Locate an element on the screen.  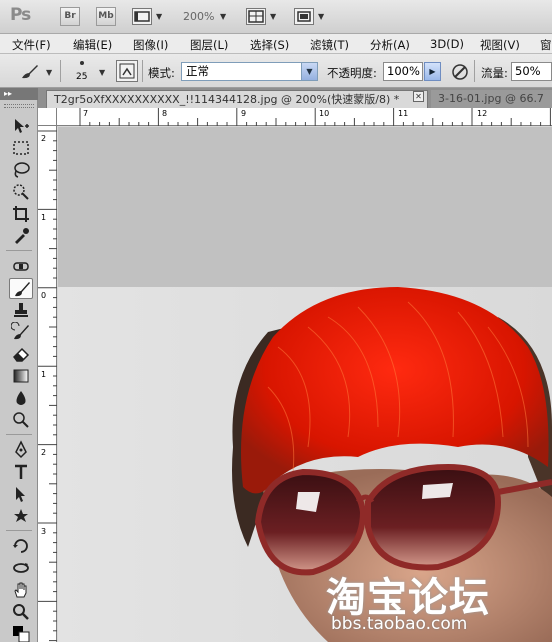
eraser-tool-icon is located at coordinates (21, 354).